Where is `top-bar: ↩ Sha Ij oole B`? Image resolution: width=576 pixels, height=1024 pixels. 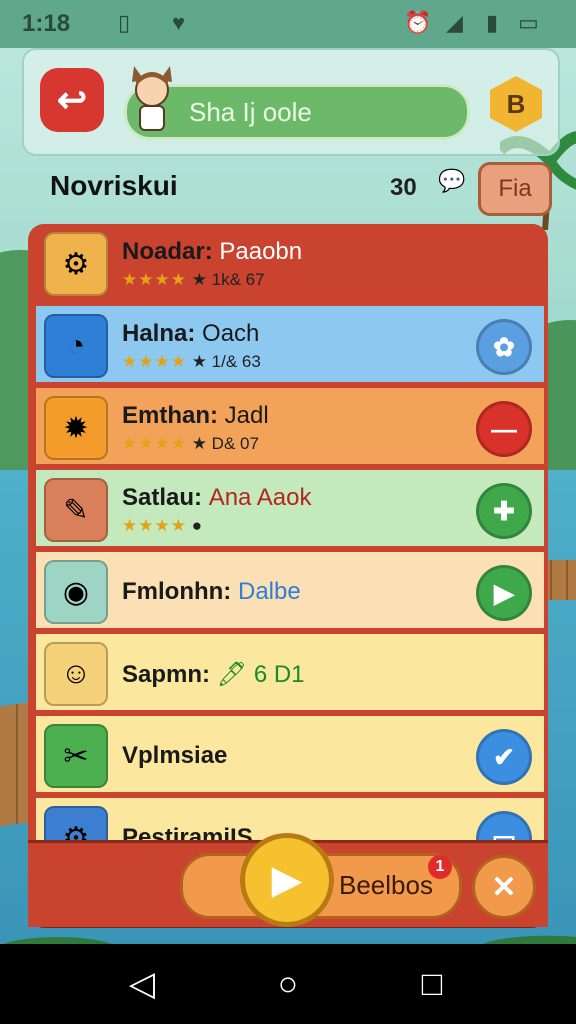 top-bar: ↩ Sha Ij oole B is located at coordinates (291, 102).